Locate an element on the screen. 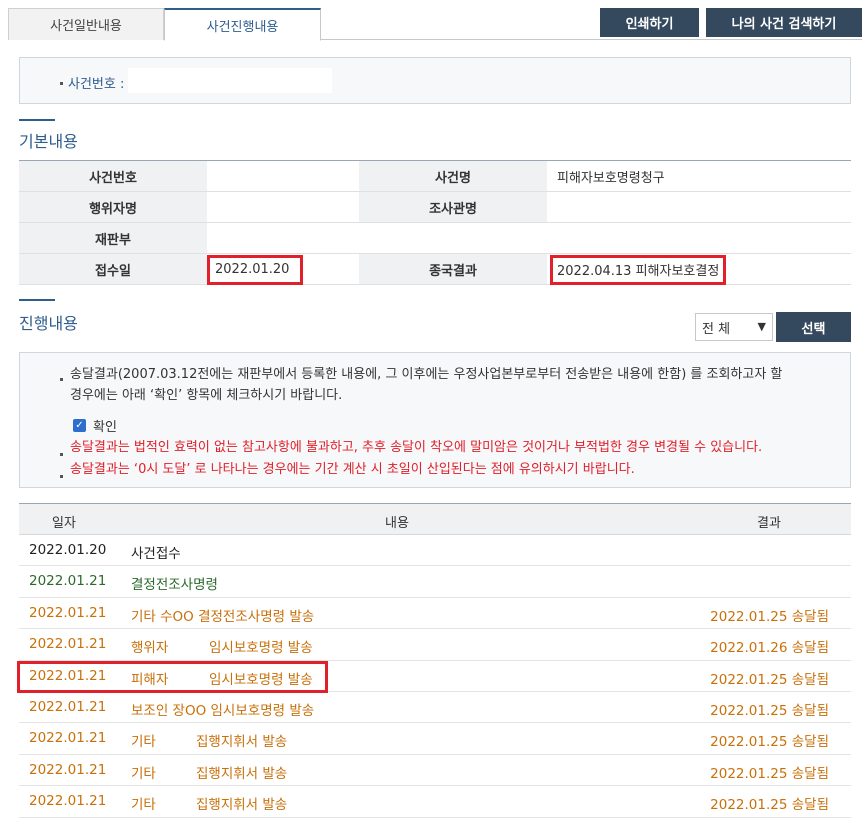 The width and height of the screenshot is (862, 823). header-cell: 접수일 is located at coordinates (113, 269).